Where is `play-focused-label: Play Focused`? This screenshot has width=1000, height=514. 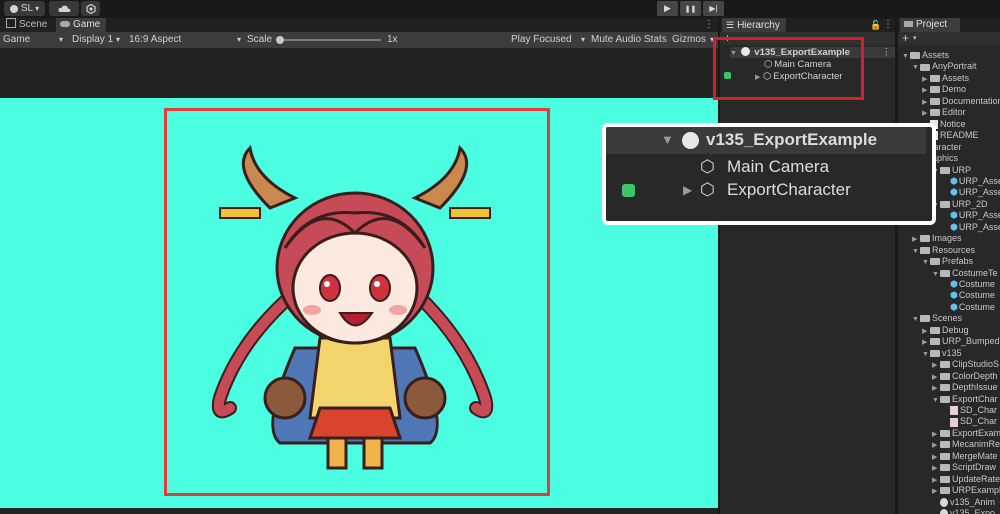 play-focused-label: Play Focused is located at coordinates (541, 39).